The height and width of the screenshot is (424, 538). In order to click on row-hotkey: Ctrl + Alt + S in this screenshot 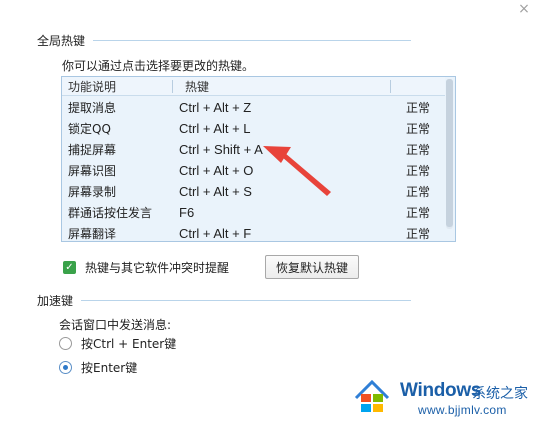, I will do `click(215, 191)`.